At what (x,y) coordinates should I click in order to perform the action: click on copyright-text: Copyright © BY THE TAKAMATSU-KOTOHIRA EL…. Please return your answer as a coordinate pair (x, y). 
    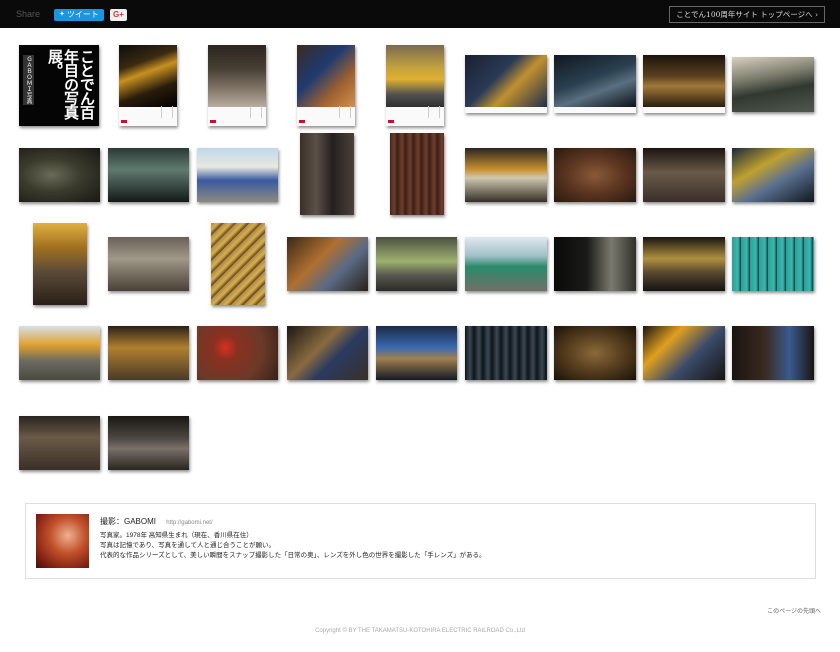
    Looking at the image, I should click on (420, 631).